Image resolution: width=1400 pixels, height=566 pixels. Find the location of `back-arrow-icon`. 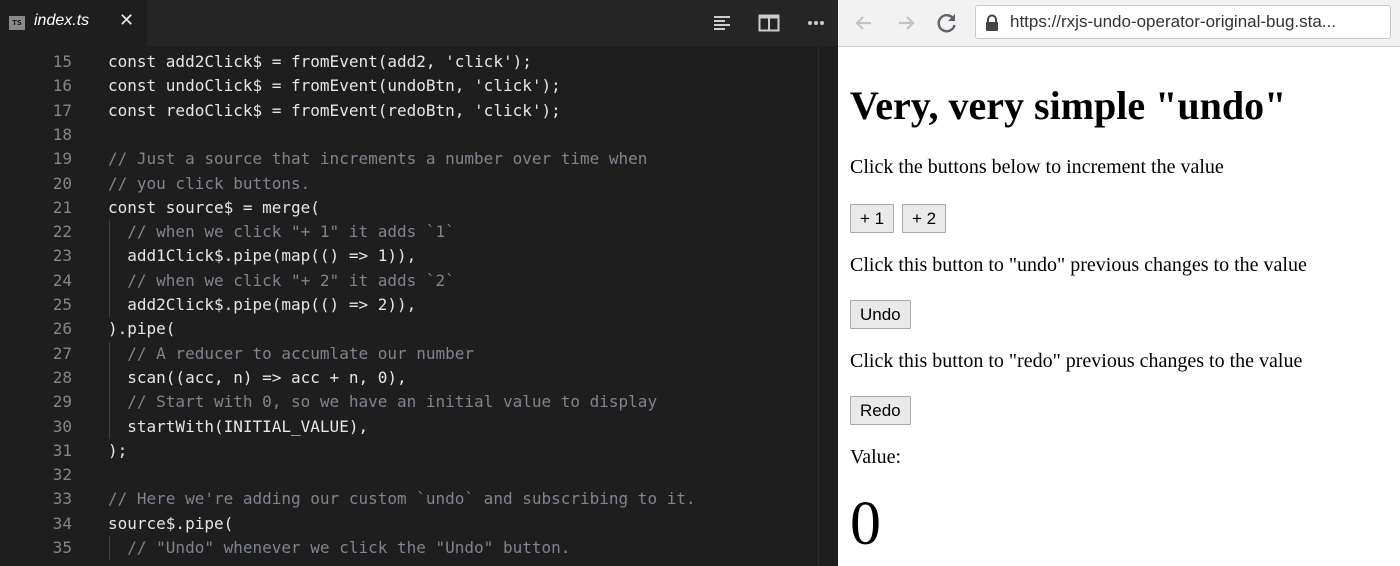

back-arrow-icon is located at coordinates (864, 23).